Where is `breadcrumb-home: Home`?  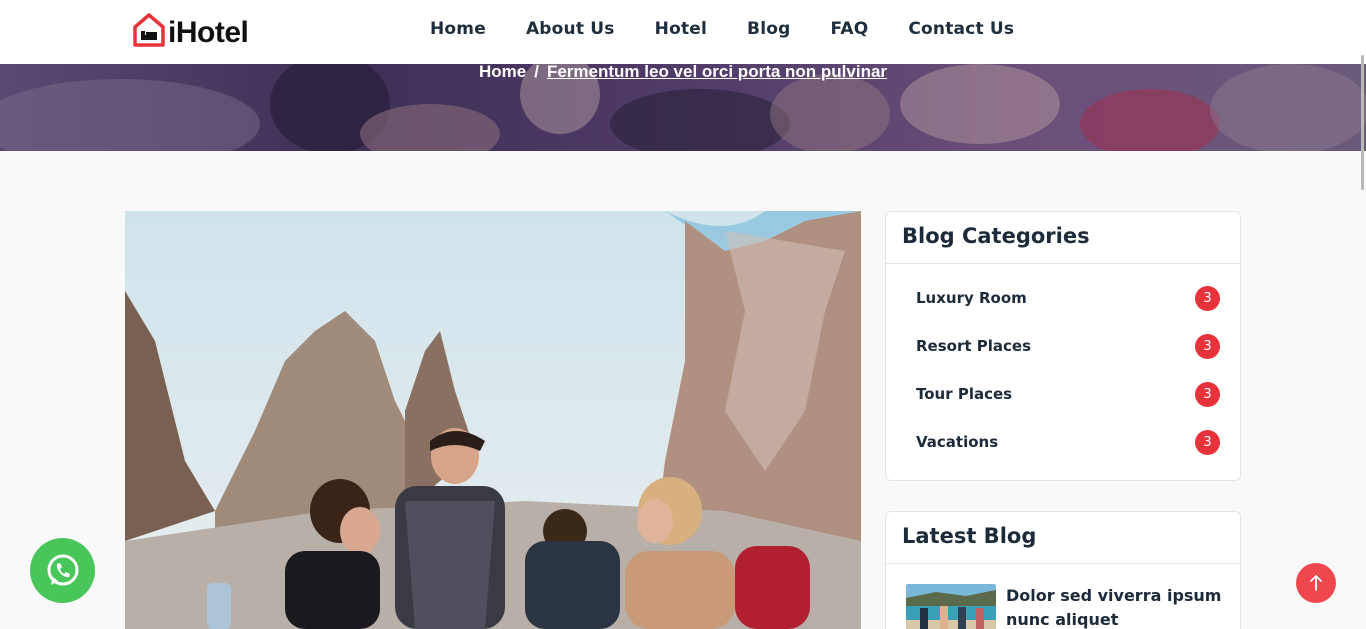
breadcrumb-home: Home is located at coordinates (502, 71).